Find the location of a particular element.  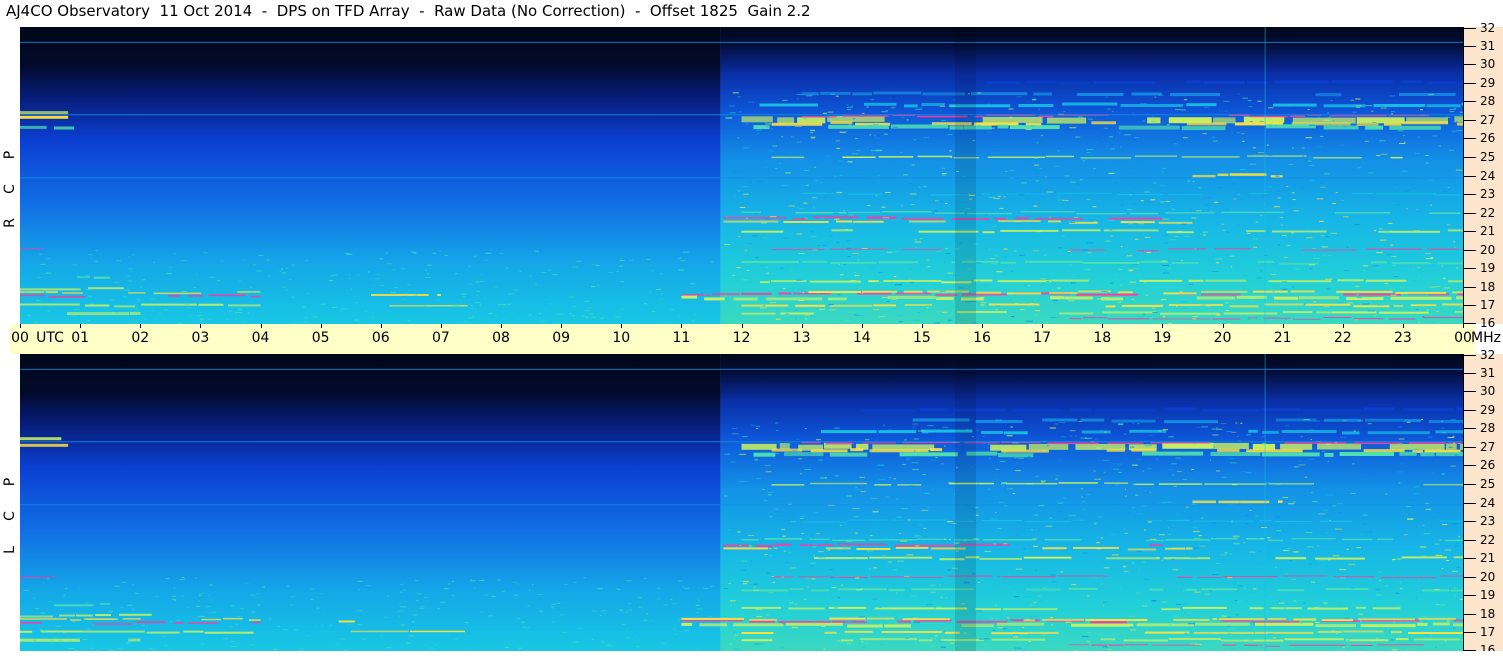

time-tick-label: 21 is located at coordinates (1282, 338).